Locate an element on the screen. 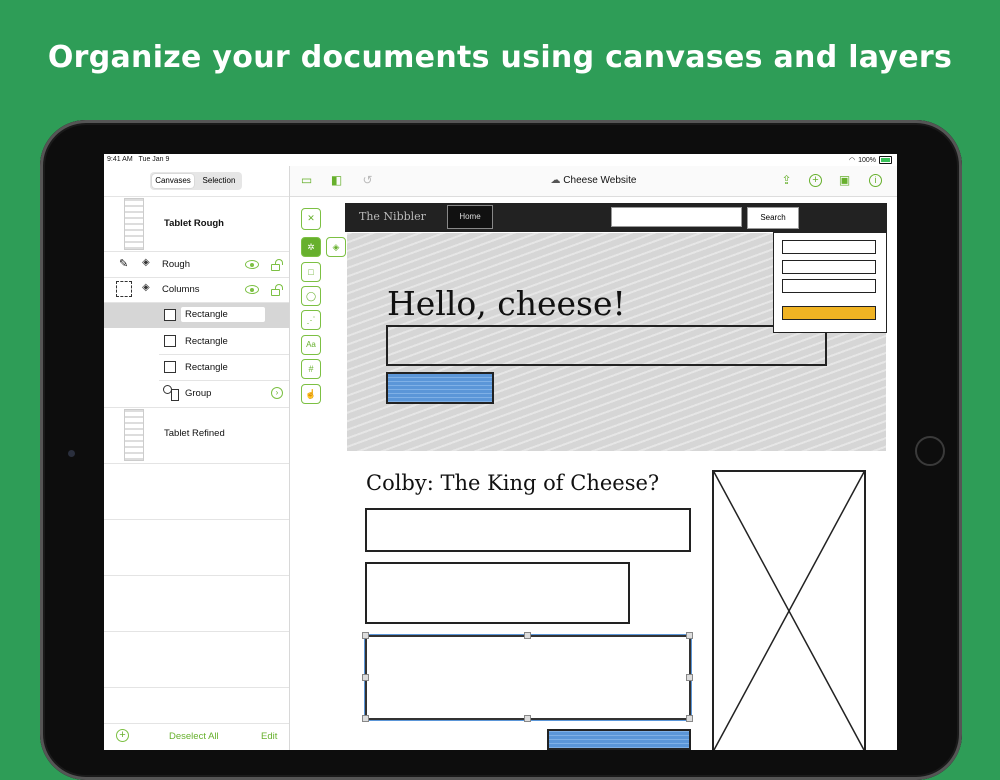 Image resolution: width=1000 pixels, height=780 pixels. placeholder-cross-icon is located at coordinates (789, 611).